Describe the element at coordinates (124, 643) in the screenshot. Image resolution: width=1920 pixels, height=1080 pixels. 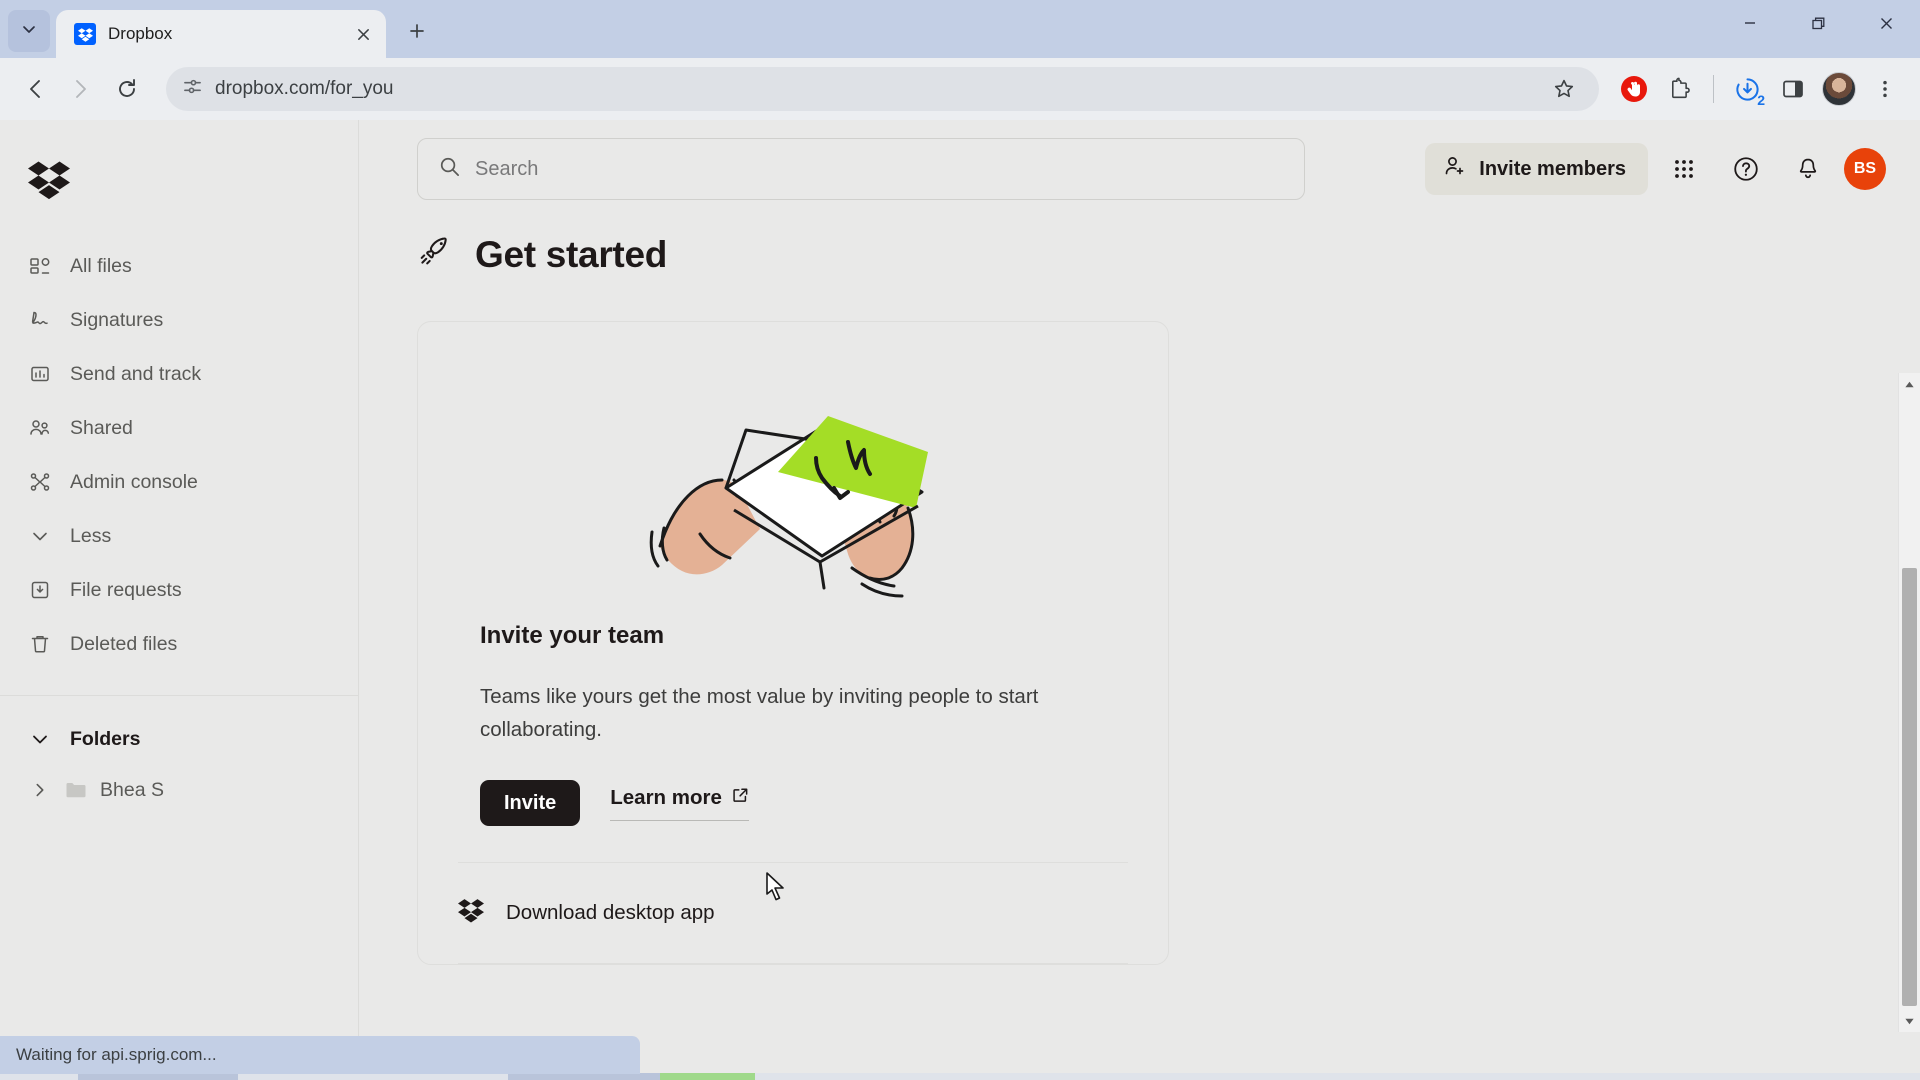
I see `sidebar-item-label: Deleted files` at that location.